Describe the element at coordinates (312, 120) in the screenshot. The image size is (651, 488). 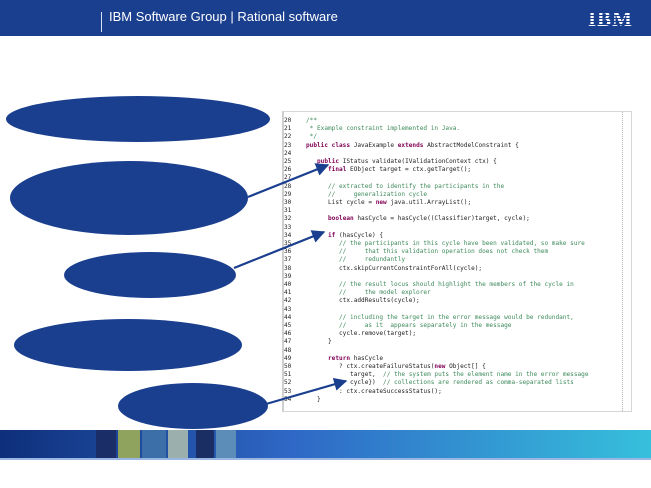
I see `code-comment: /**` at that location.